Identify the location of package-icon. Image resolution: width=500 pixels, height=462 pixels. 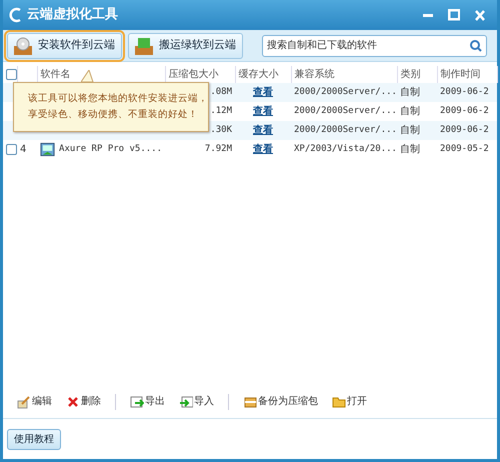
(250, 401).